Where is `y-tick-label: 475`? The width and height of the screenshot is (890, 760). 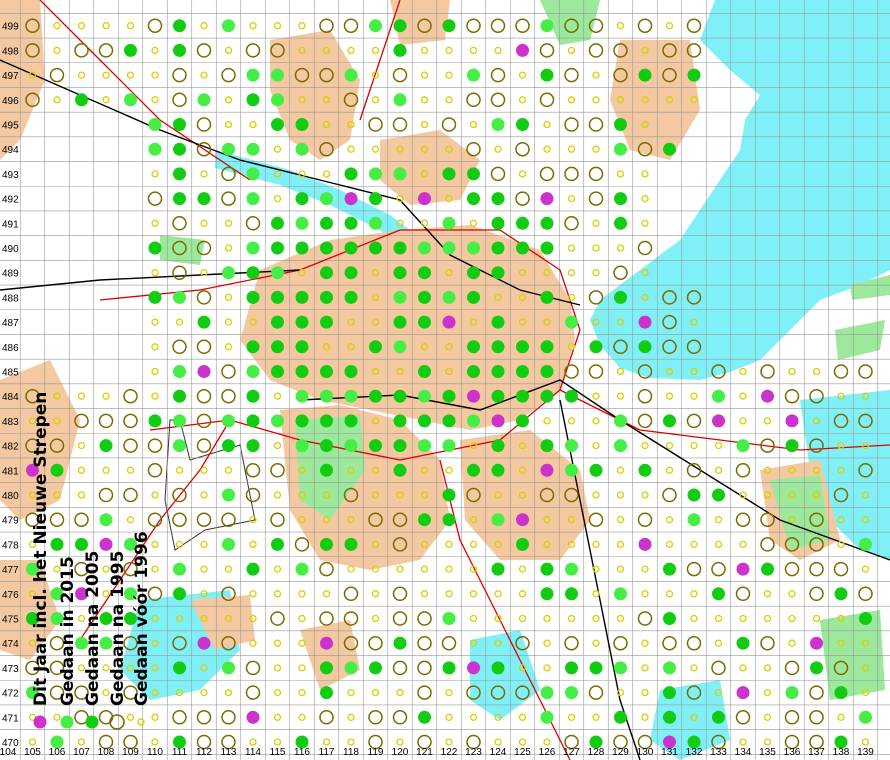 y-tick-label: 475 is located at coordinates (10, 620).